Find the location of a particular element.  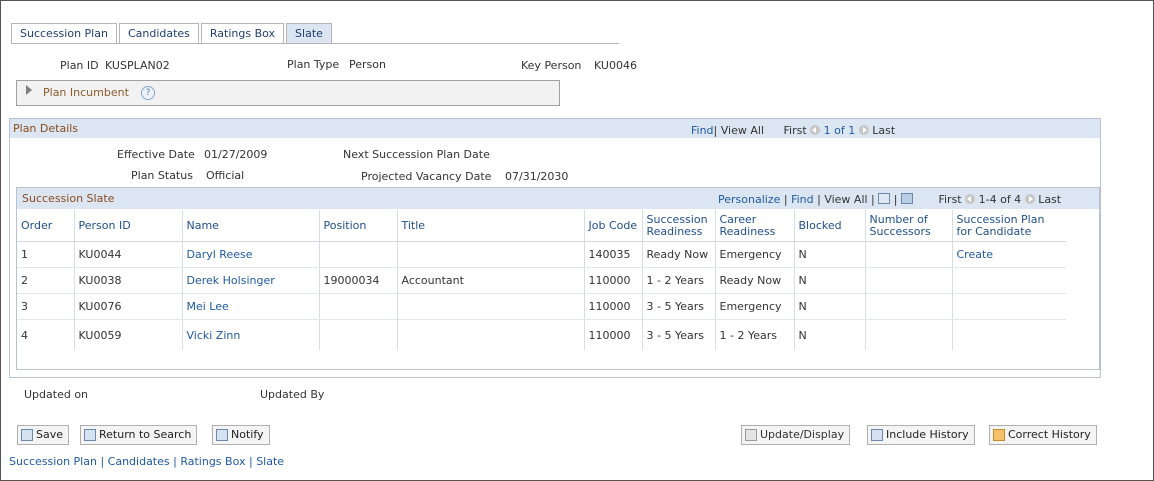

name-link: Derek Holsinger is located at coordinates (251, 280).